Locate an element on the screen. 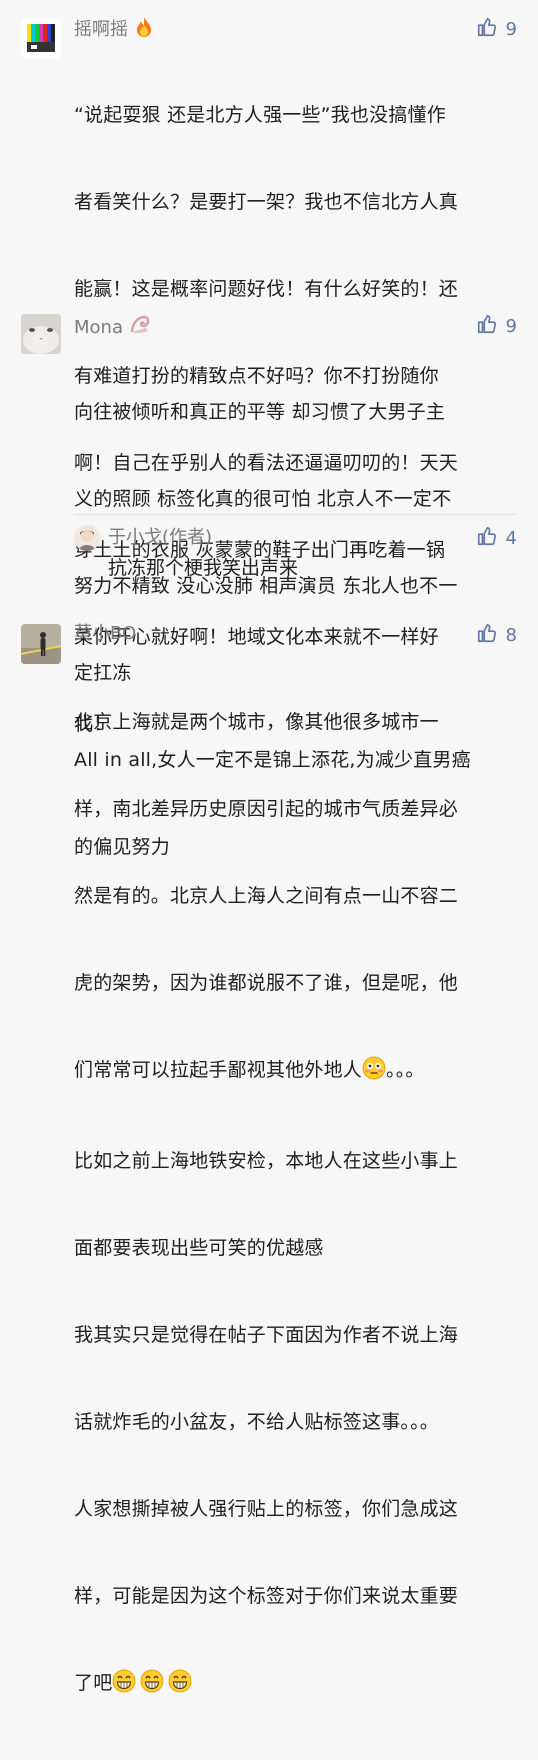 The image size is (538, 1760). comment-line: 样，可能是因为这个标签对于你们来说太重要 is located at coordinates (266, 1596).